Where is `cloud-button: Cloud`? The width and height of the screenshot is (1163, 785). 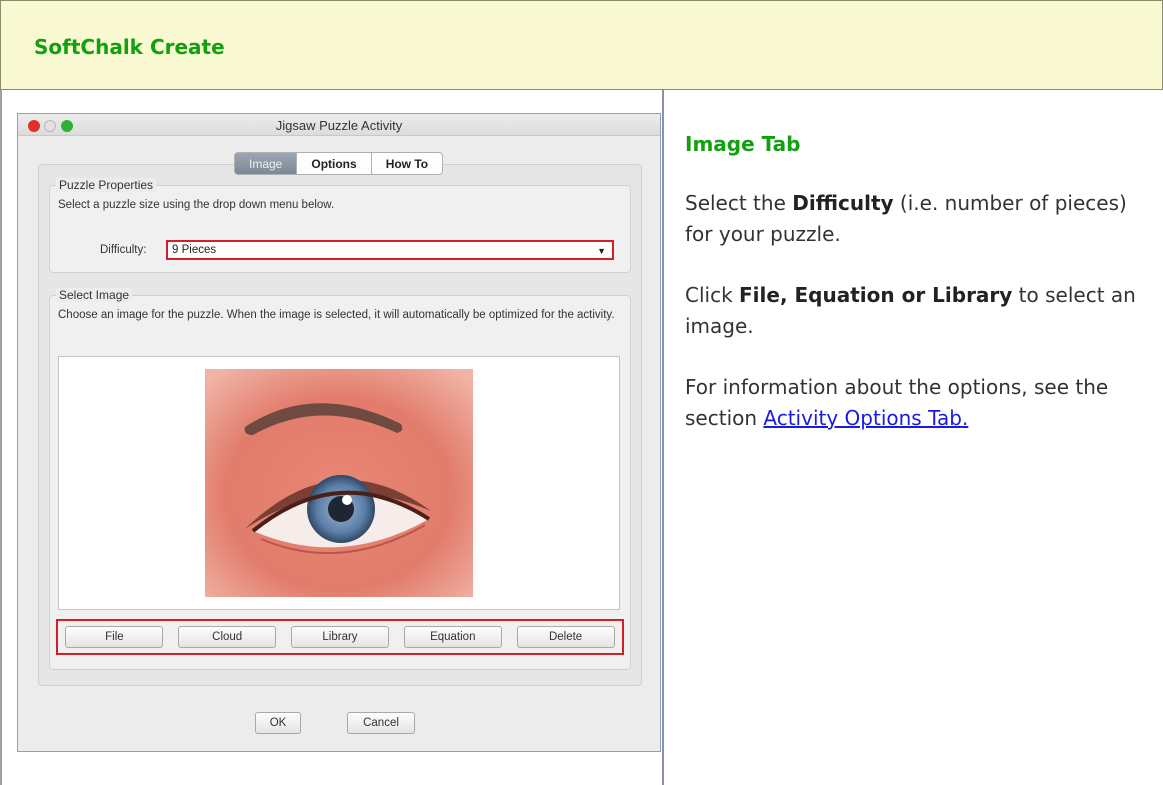 cloud-button: Cloud is located at coordinates (227, 637).